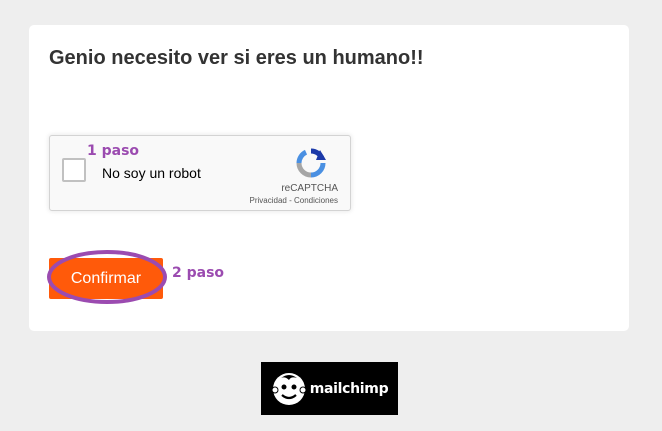  I want to click on mailchimp-wordmark: mailchimp, so click(349, 388).